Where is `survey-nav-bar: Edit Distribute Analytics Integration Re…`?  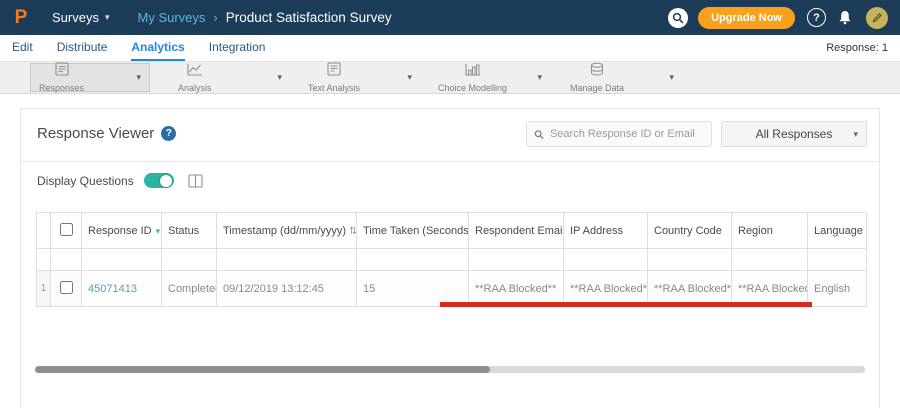 survey-nav-bar: Edit Distribute Analytics Integration Re… is located at coordinates (450, 48).